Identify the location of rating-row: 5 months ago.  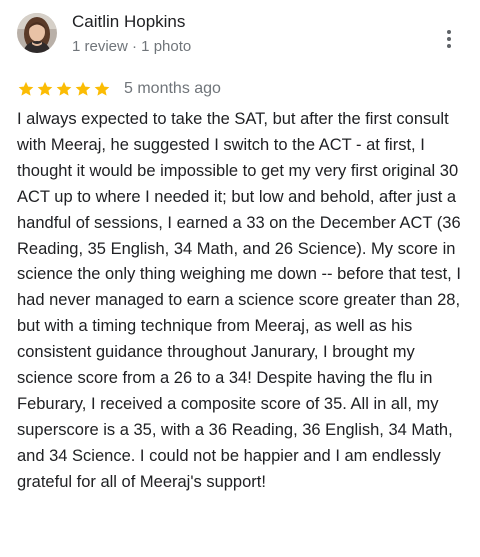
(119, 89).